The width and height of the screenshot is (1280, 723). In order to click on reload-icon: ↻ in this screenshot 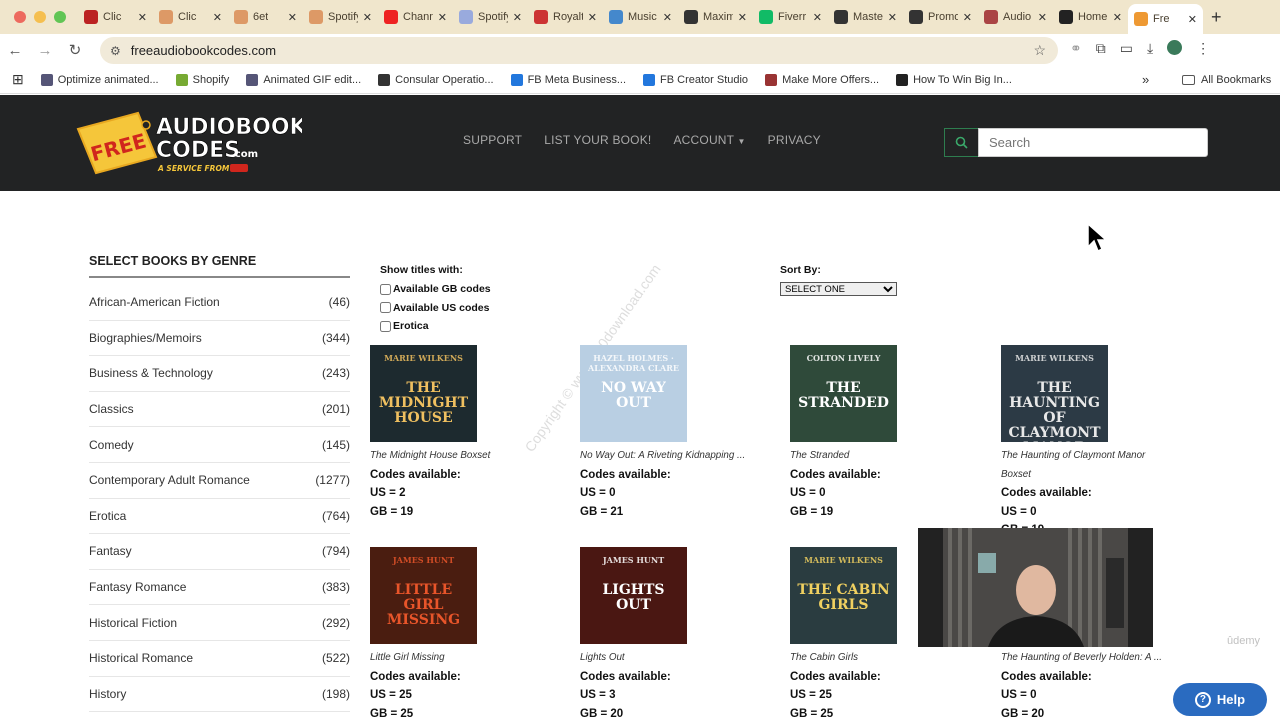, I will do `click(75, 50)`.